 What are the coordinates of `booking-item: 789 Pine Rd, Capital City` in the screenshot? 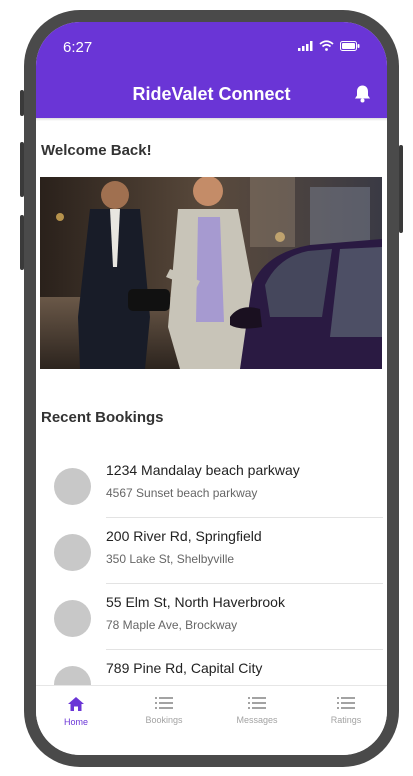 It's located at (211, 668).